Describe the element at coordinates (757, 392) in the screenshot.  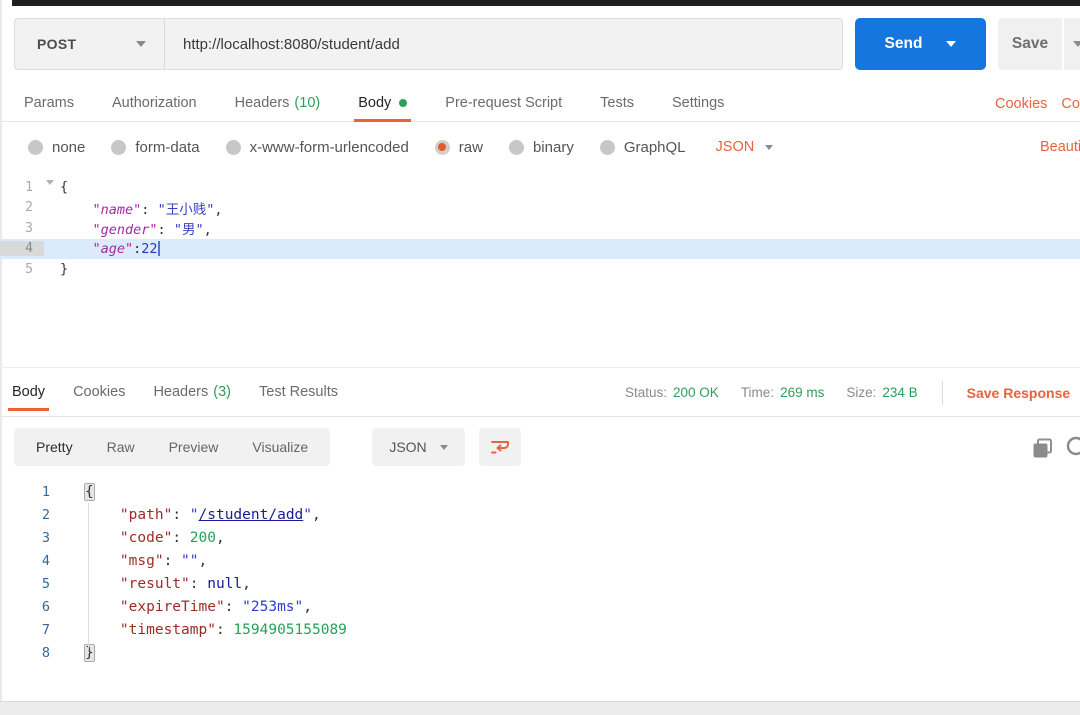
I see `meta-label: Time:` at that location.